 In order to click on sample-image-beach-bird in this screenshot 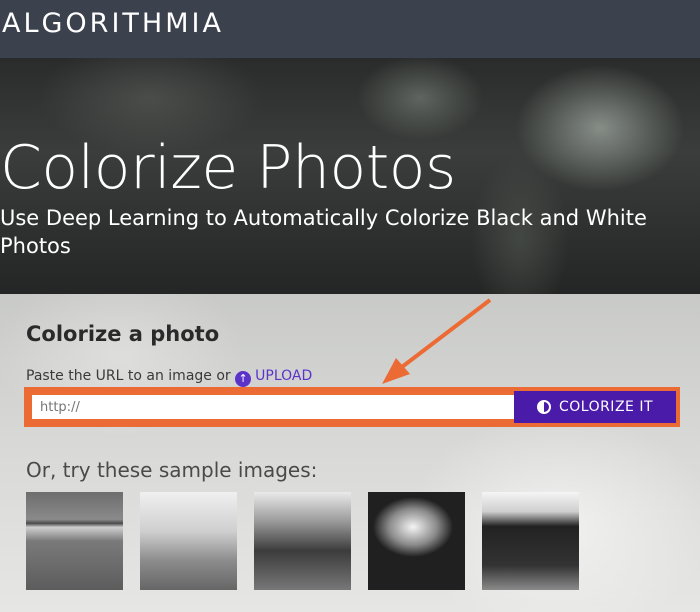, I will do `click(74, 541)`.